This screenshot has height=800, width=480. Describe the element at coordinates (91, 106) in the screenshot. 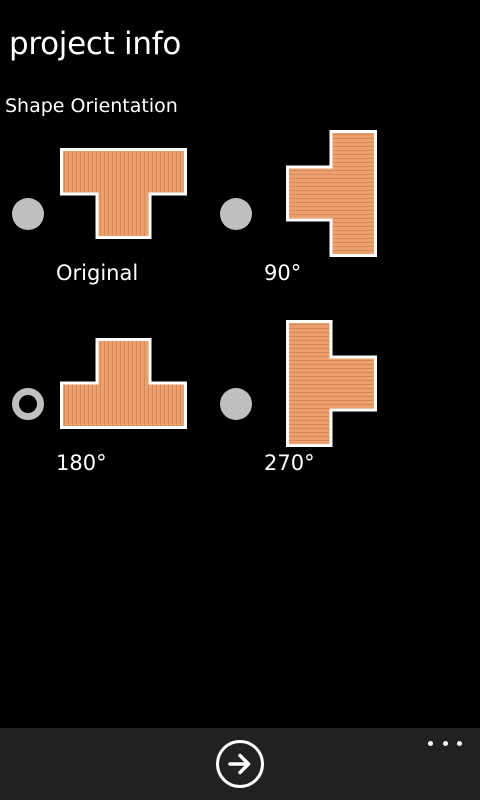

I see `section-label: Shape Orientation` at that location.